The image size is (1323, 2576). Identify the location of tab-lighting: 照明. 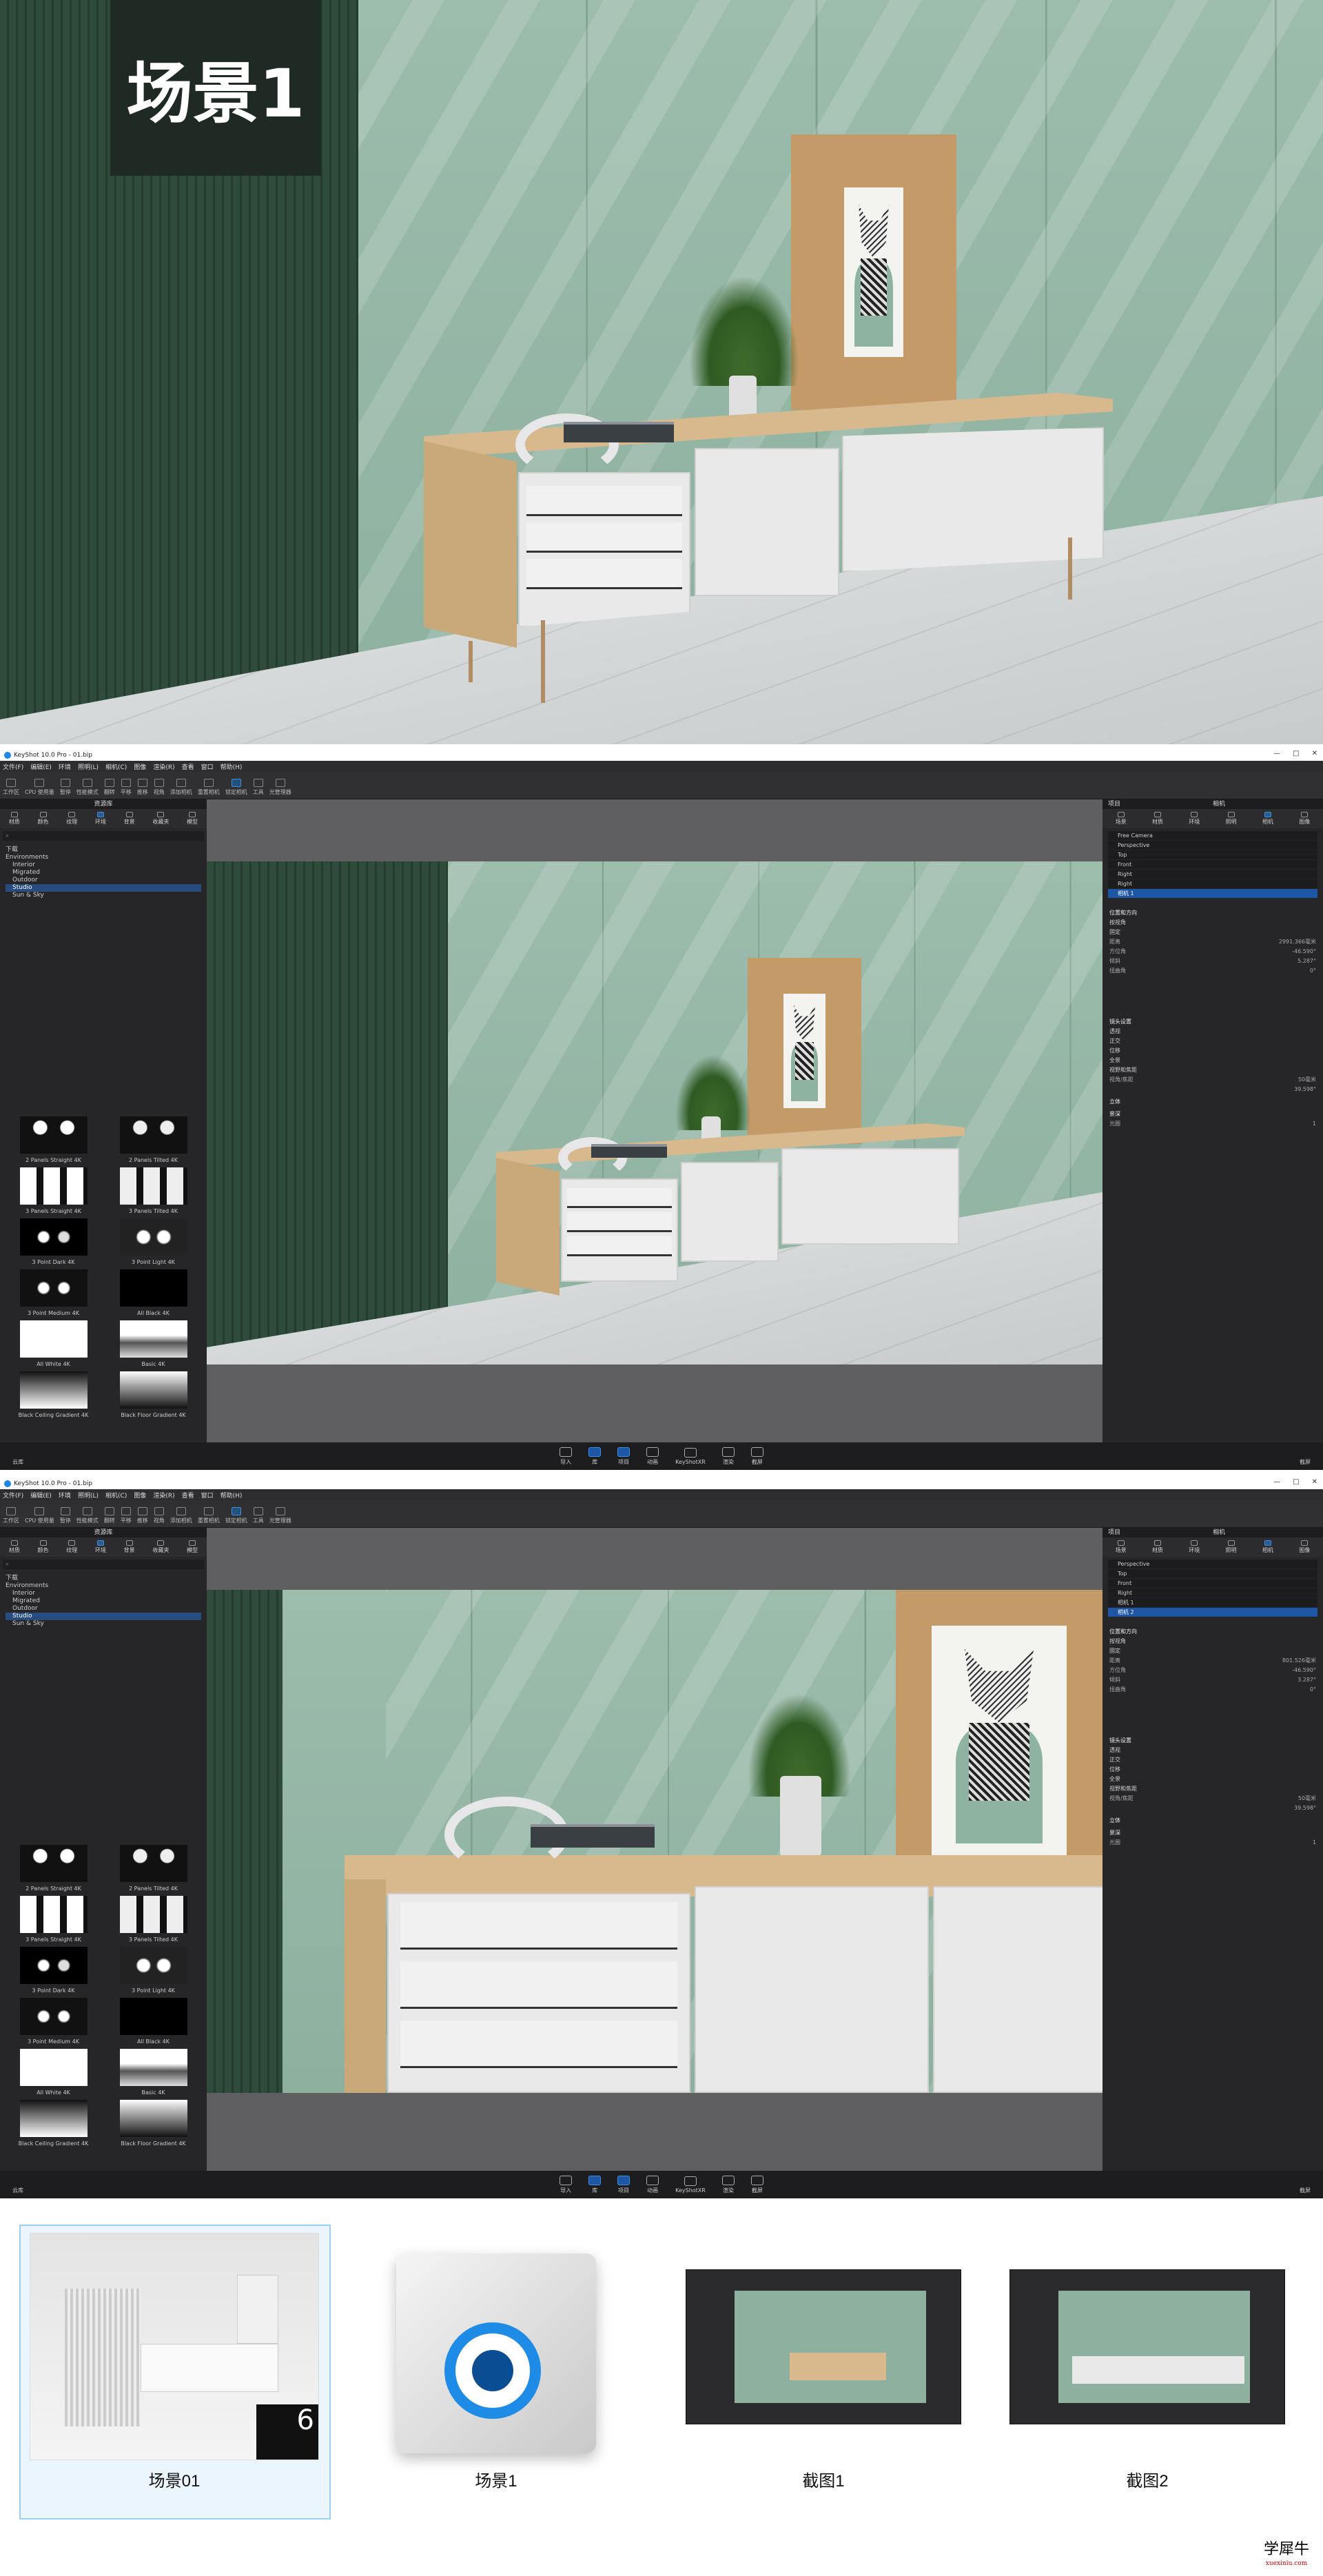
(1231, 819).